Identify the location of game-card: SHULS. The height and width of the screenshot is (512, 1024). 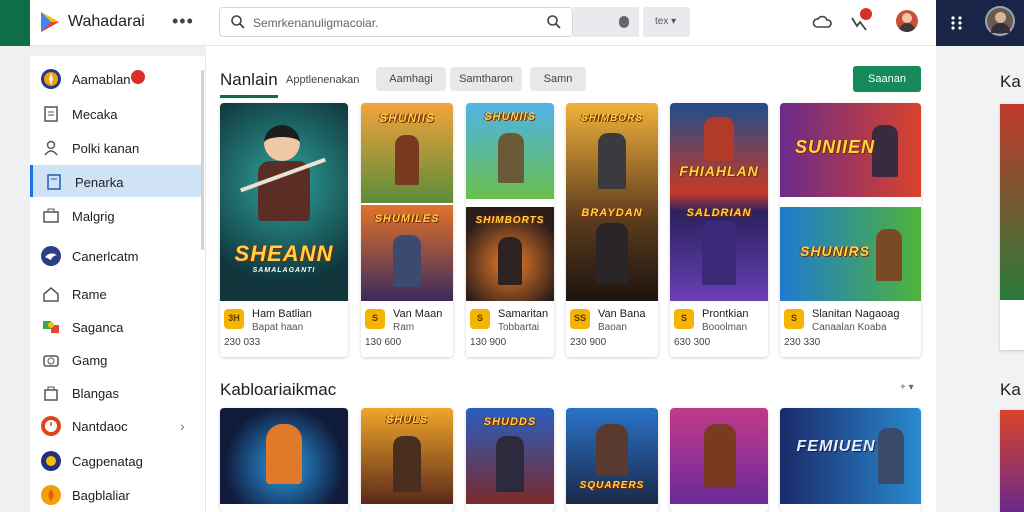
(407, 460).